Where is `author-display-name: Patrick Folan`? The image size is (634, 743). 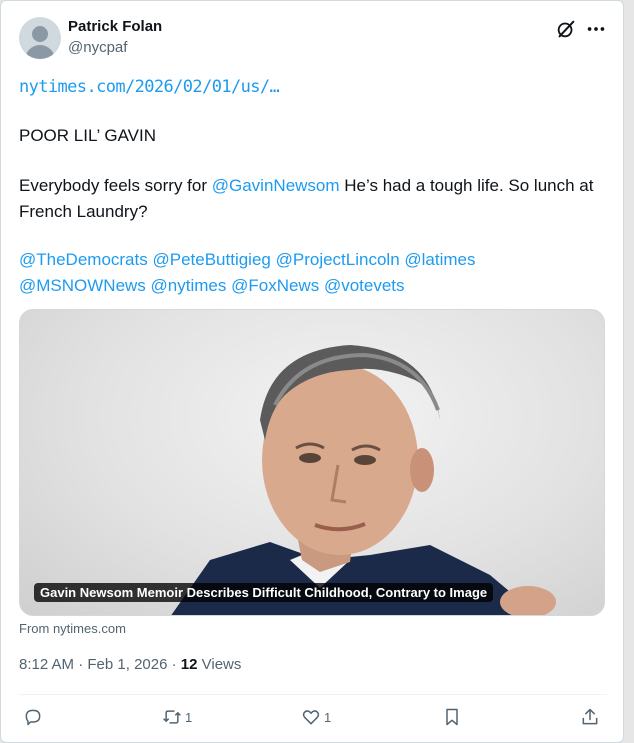
author-display-name: Patrick Folan is located at coordinates (115, 26).